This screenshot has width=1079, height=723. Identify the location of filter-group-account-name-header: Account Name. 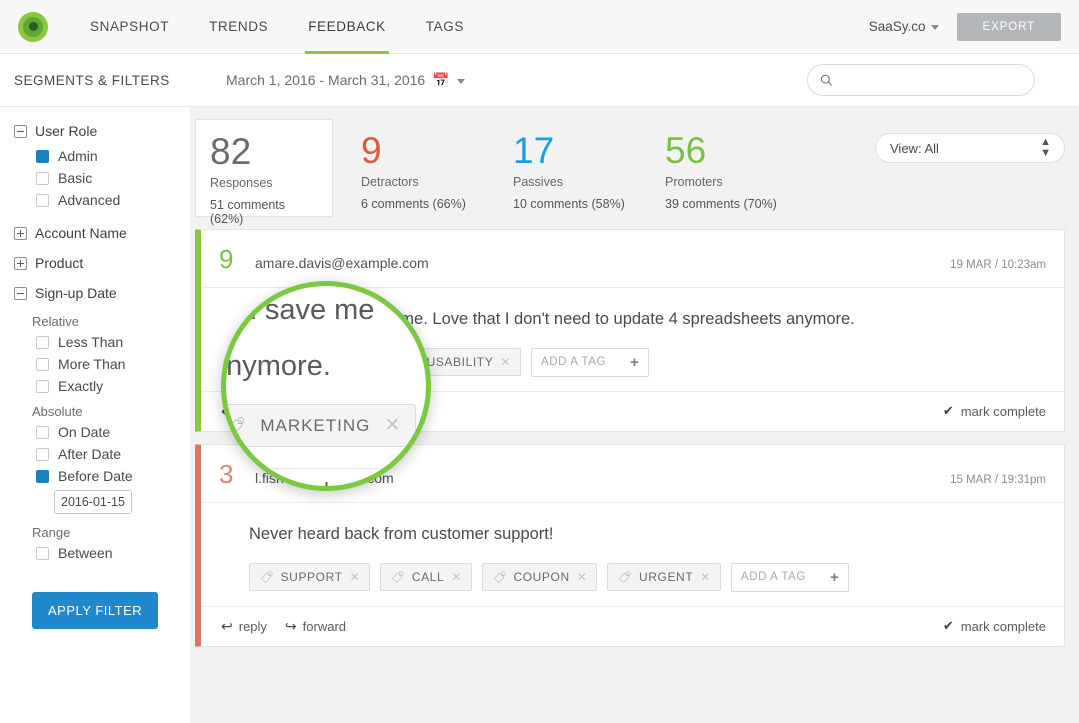
(102, 233).